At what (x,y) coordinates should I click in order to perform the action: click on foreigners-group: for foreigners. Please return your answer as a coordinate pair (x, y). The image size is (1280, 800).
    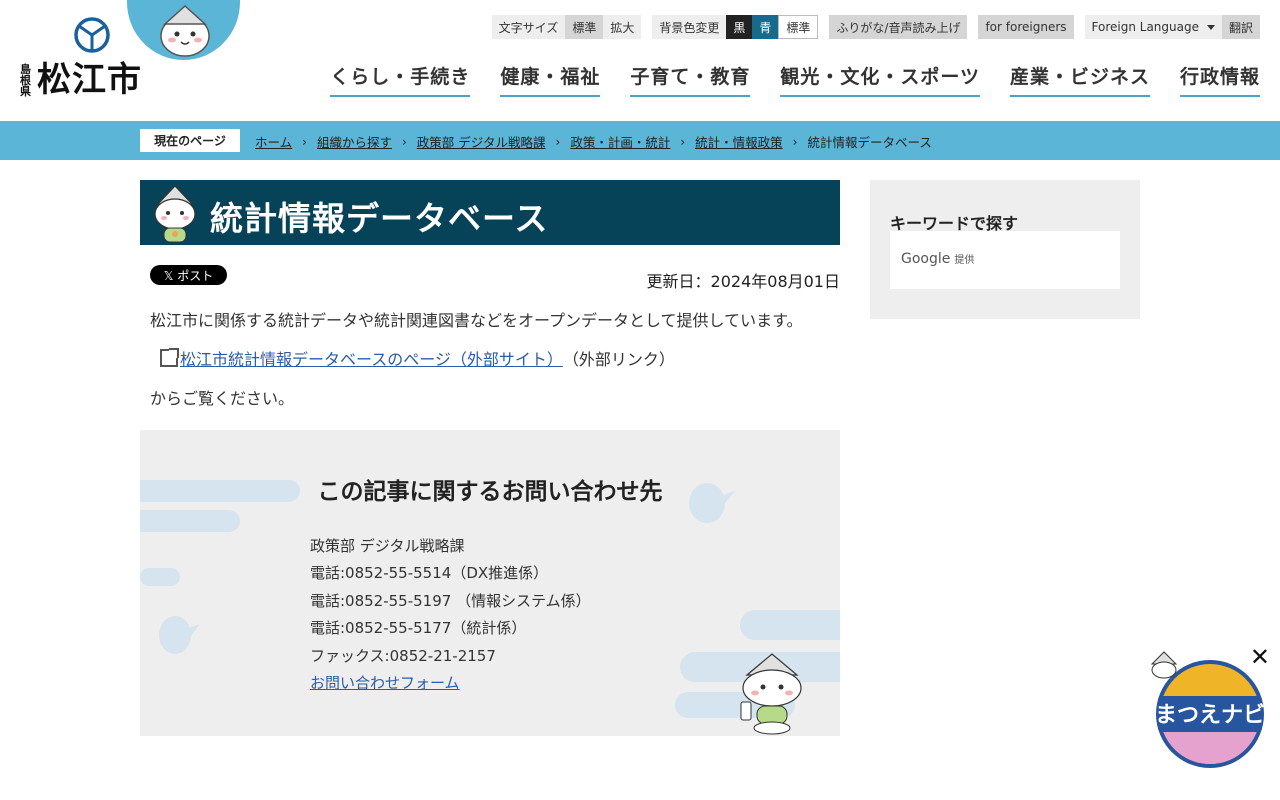
    Looking at the image, I should click on (1026, 27).